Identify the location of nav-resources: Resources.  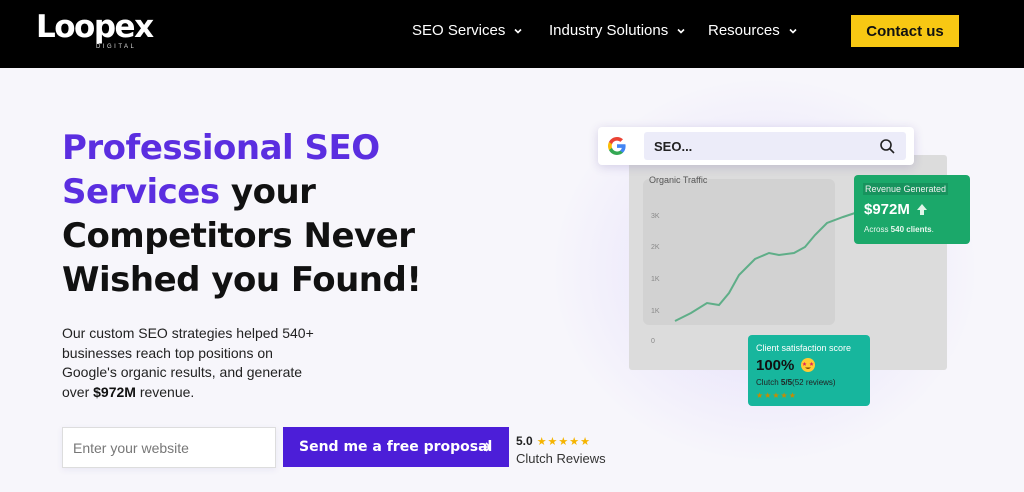
(753, 30).